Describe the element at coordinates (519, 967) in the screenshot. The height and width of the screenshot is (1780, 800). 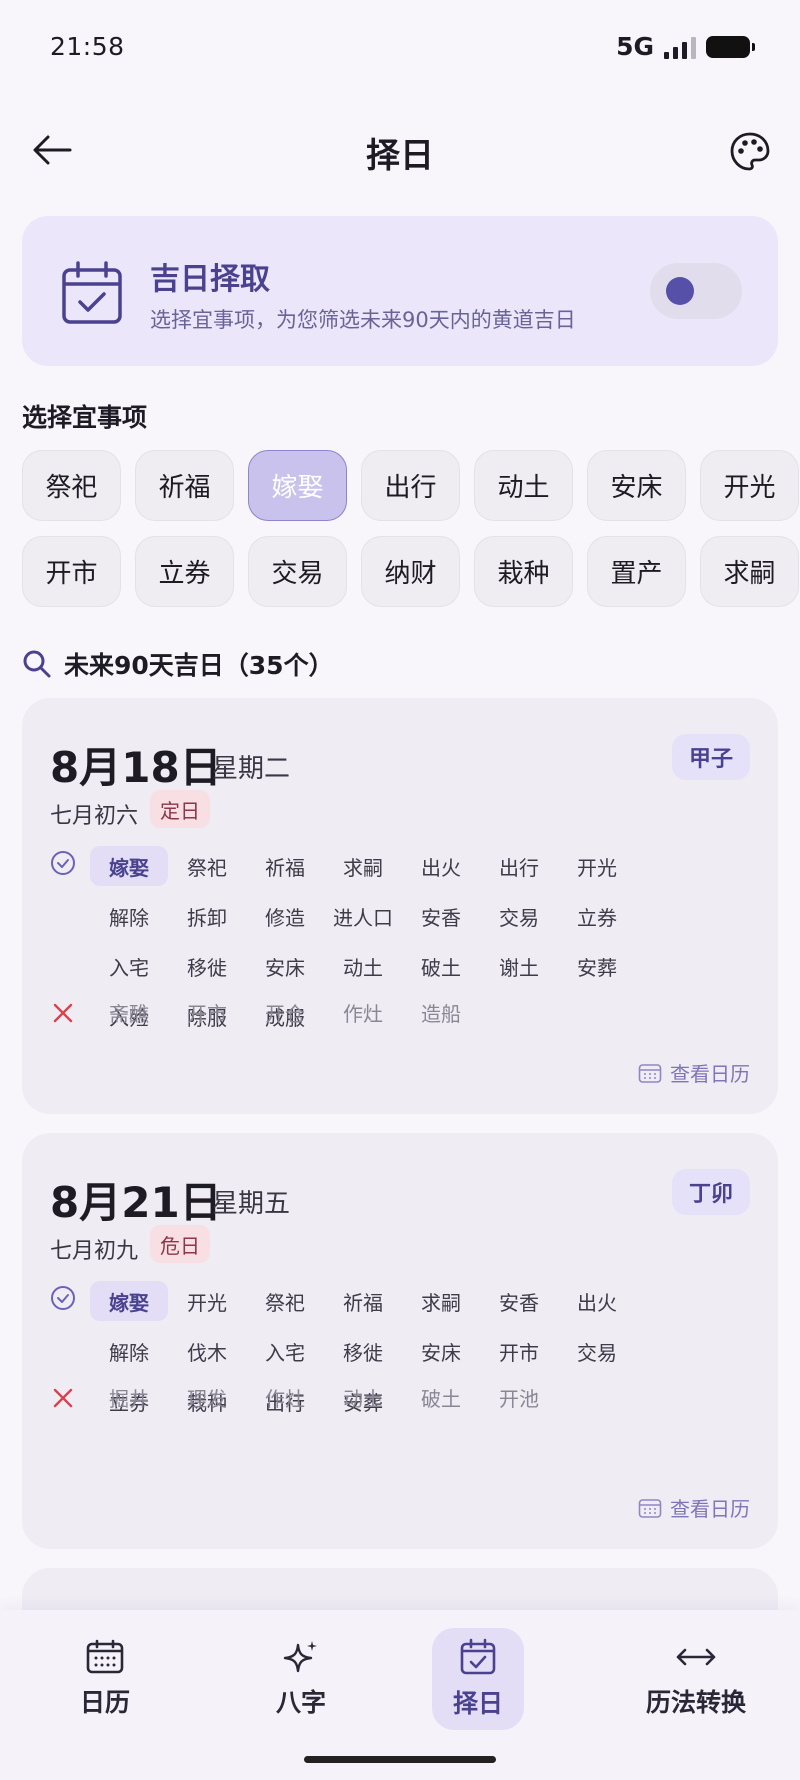
I see `good-tag: 谢土` at that location.